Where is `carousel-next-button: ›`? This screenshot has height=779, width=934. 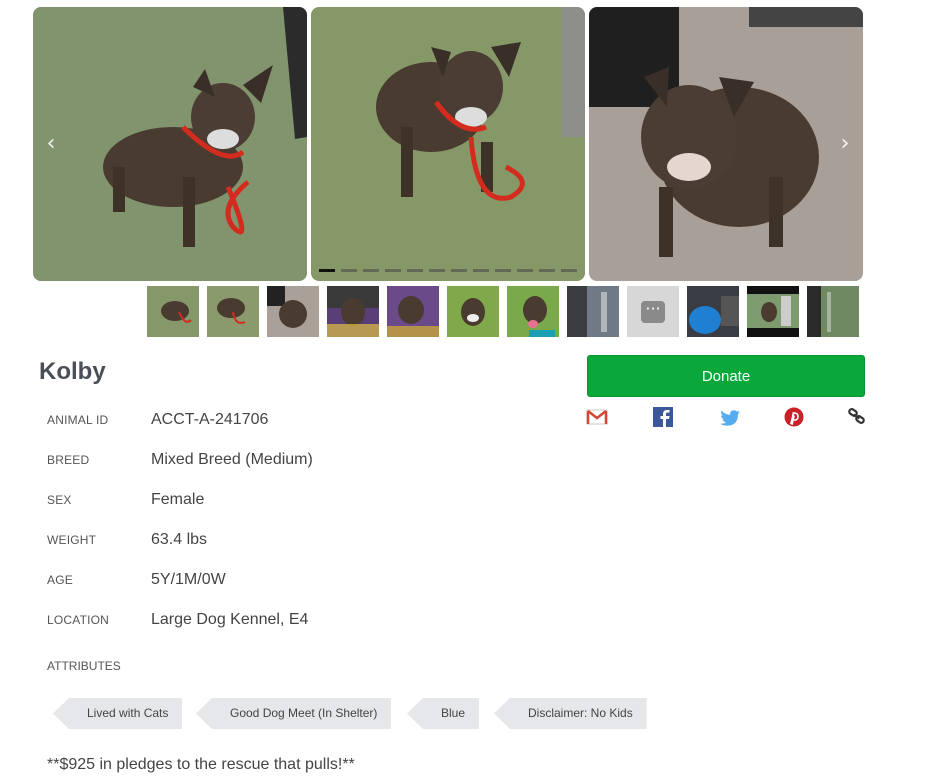
carousel-next-button: › is located at coordinates (845, 144).